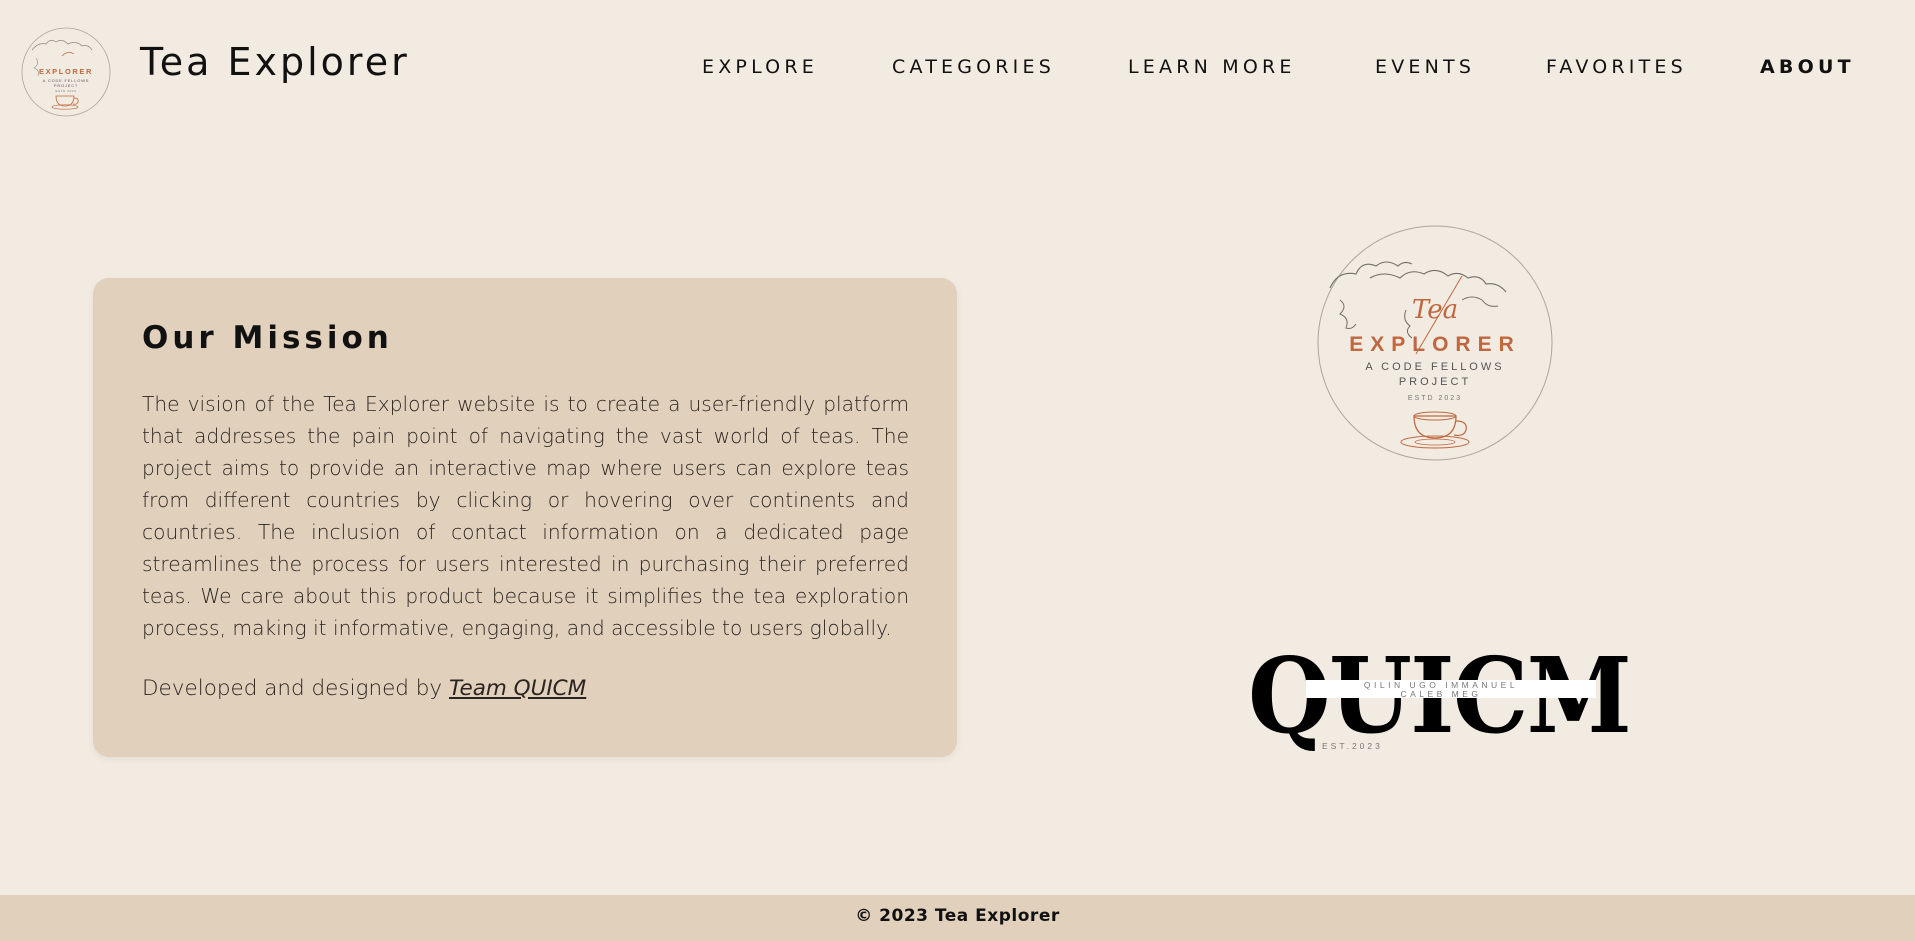  Describe the element at coordinates (973, 67) in the screenshot. I see `nav-categories: CATEGORIES` at that location.